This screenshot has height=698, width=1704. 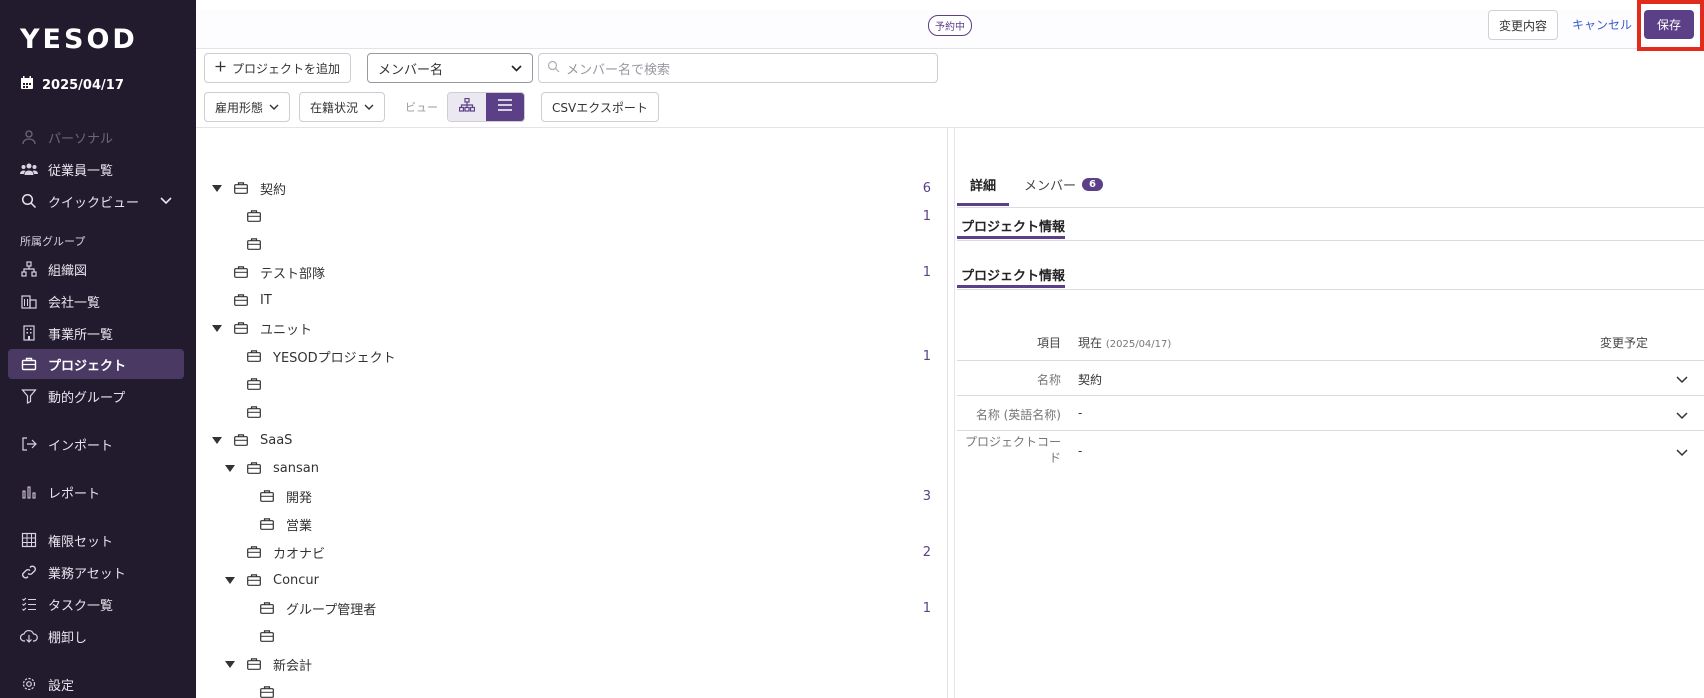 What do you see at coordinates (1048, 343) in the screenshot?
I see `column-header-item: 項目` at bounding box center [1048, 343].